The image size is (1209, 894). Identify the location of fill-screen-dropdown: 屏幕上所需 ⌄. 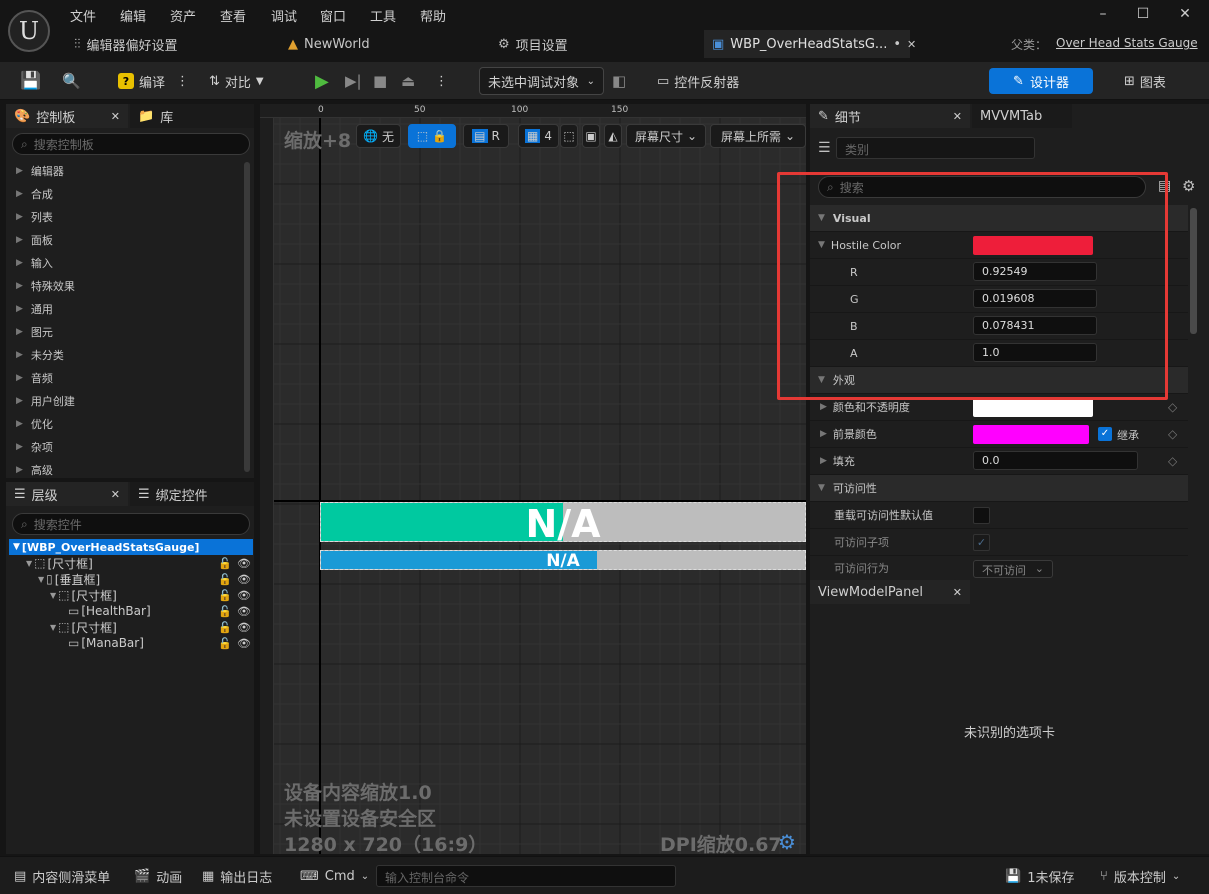
(758, 136).